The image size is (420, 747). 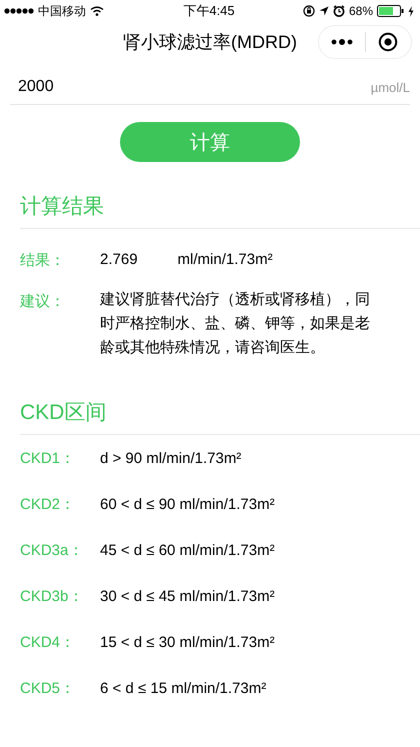 What do you see at coordinates (62, 11) in the screenshot?
I see `carrier-name: 中国移动` at bounding box center [62, 11].